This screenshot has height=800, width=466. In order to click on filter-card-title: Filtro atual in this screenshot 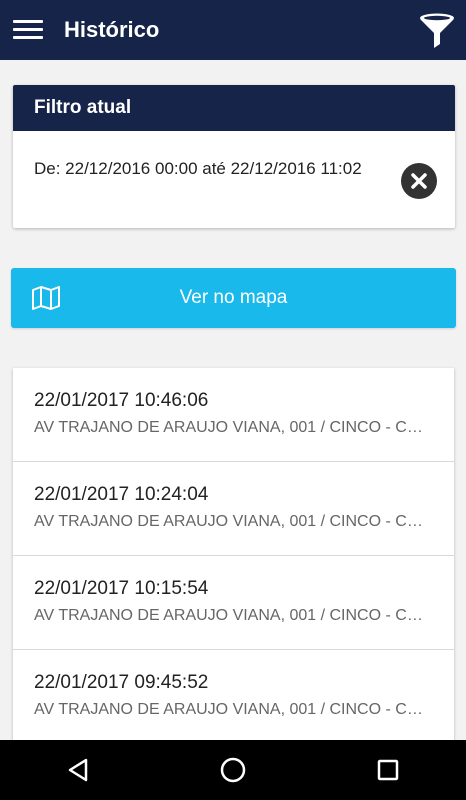, I will do `click(234, 108)`.